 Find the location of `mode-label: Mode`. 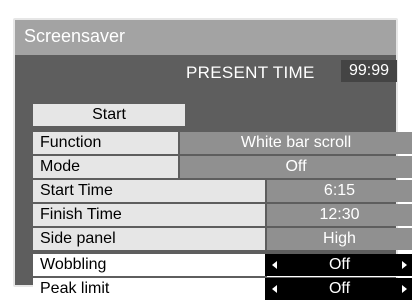

mode-label: Mode is located at coordinates (105, 167).